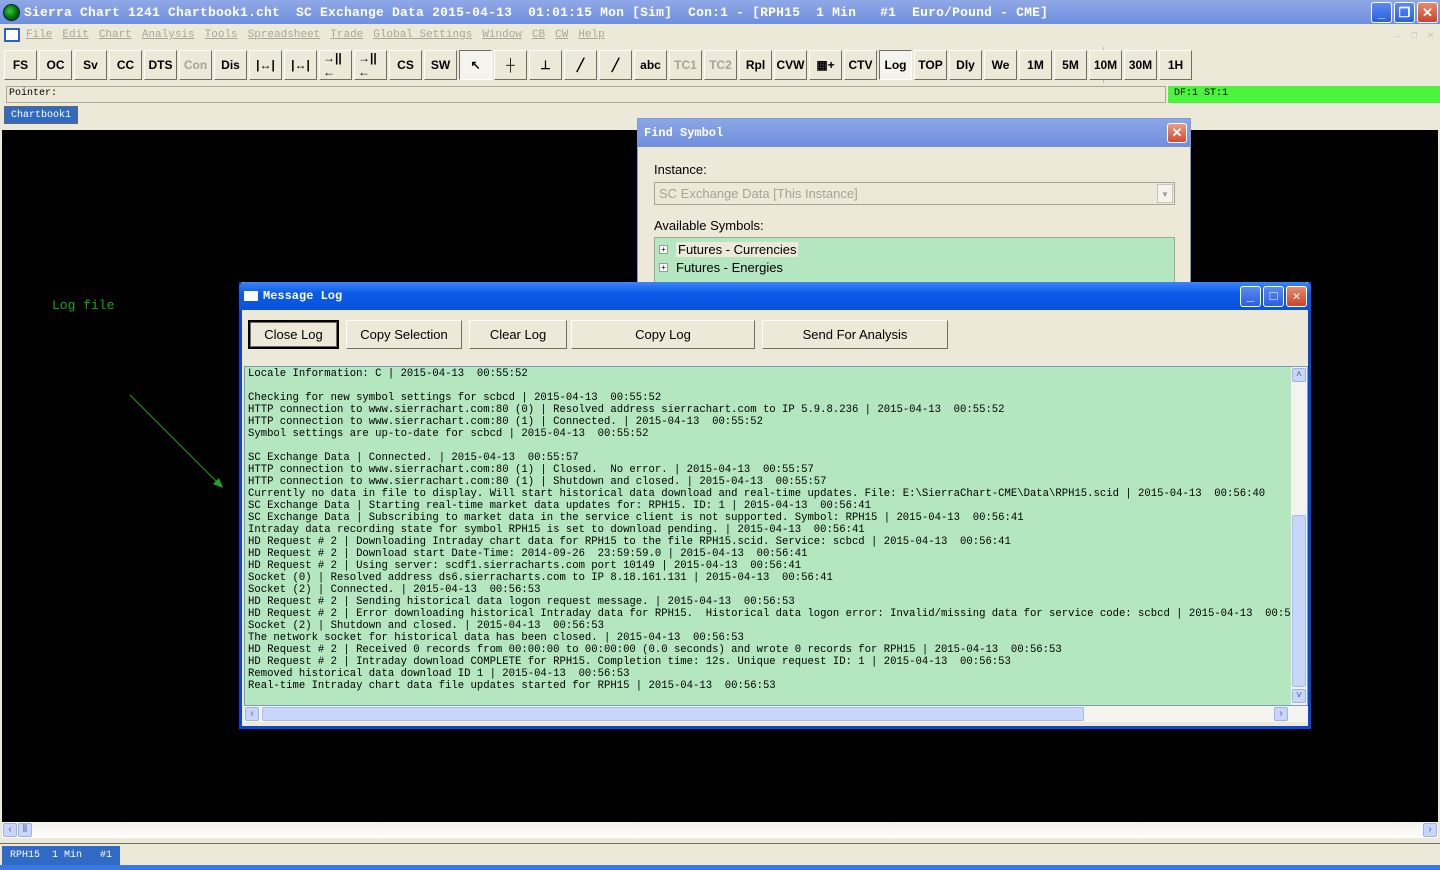  Describe the element at coordinates (25, 830) in the screenshot. I see `scroll-thumb: ⦀` at that location.